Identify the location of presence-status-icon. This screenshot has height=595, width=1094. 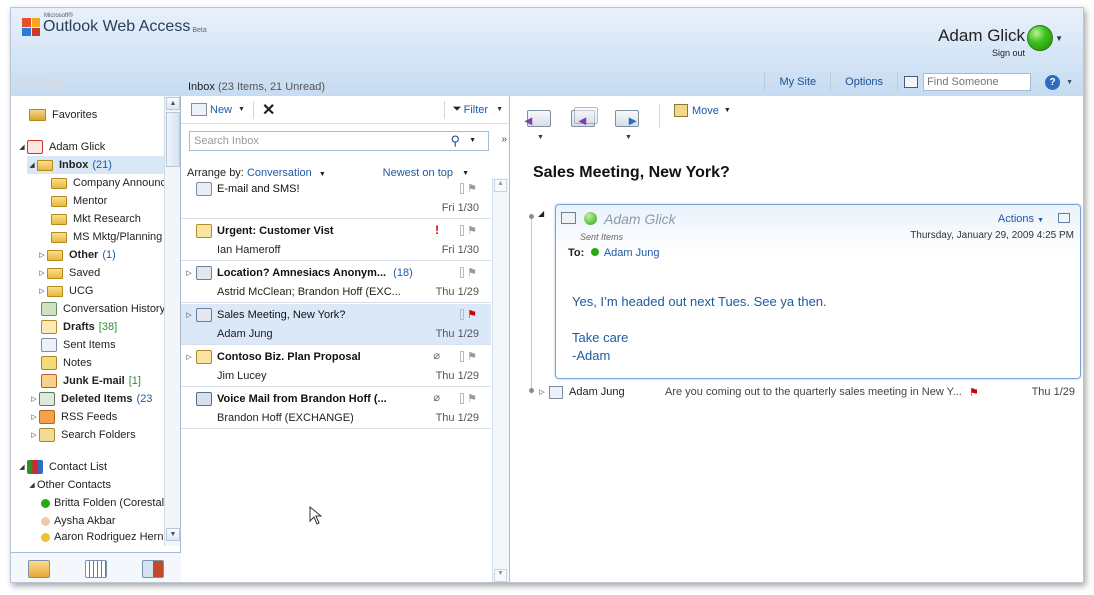
(1040, 38).